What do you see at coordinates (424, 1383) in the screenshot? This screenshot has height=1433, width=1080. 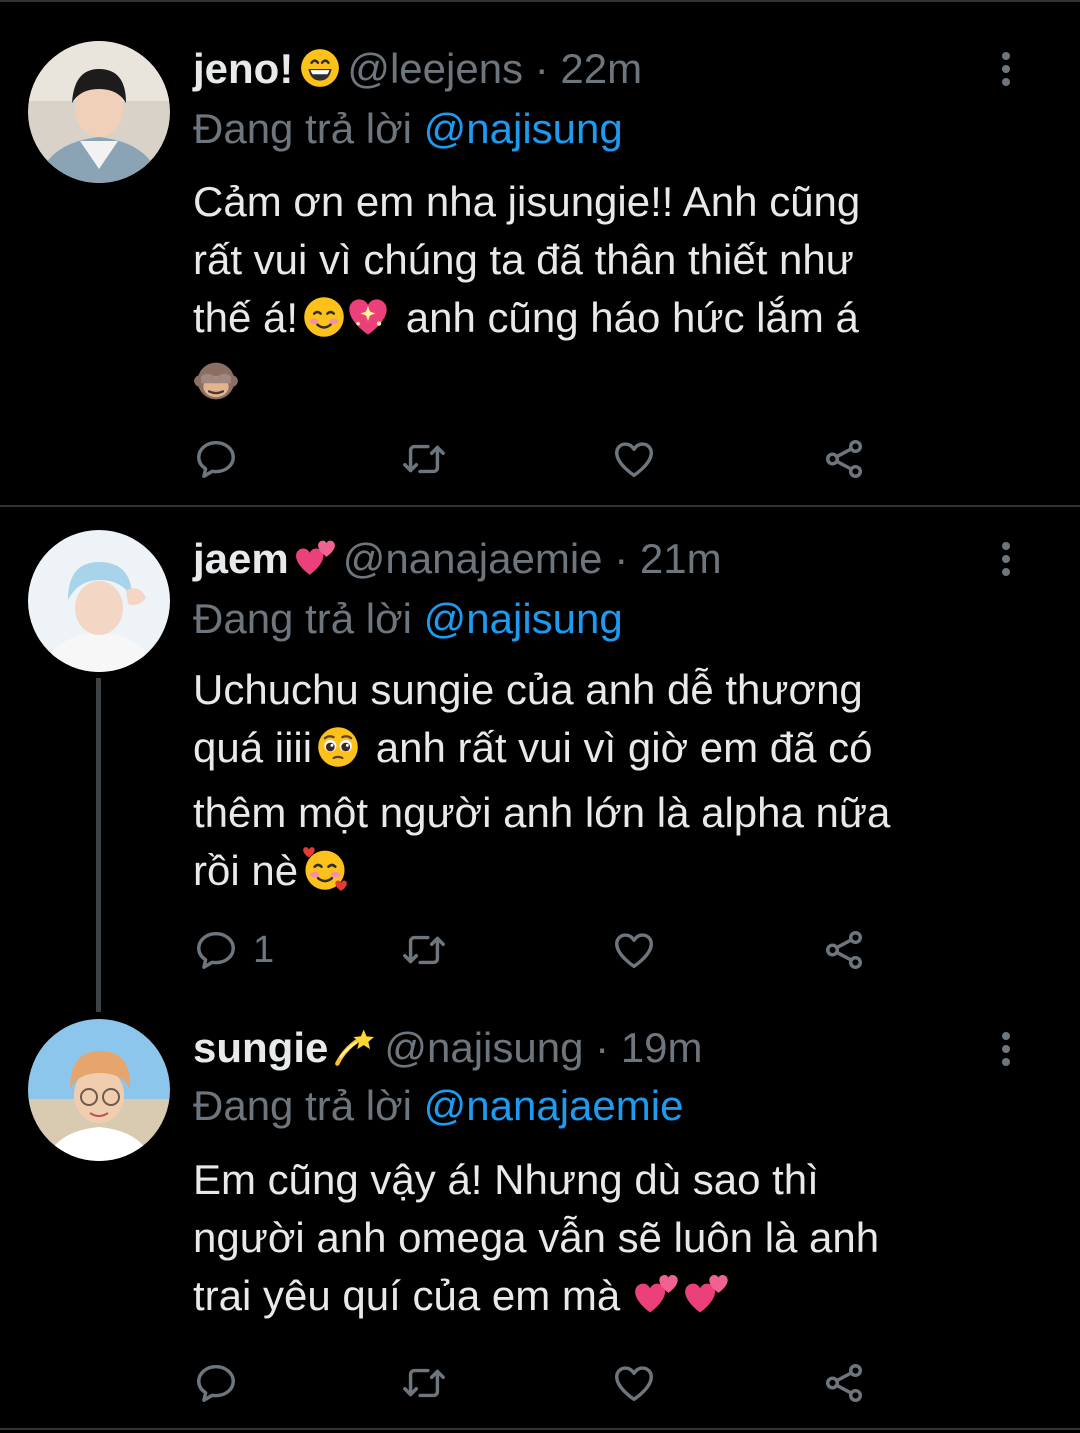 I see `retweet-icon` at bounding box center [424, 1383].